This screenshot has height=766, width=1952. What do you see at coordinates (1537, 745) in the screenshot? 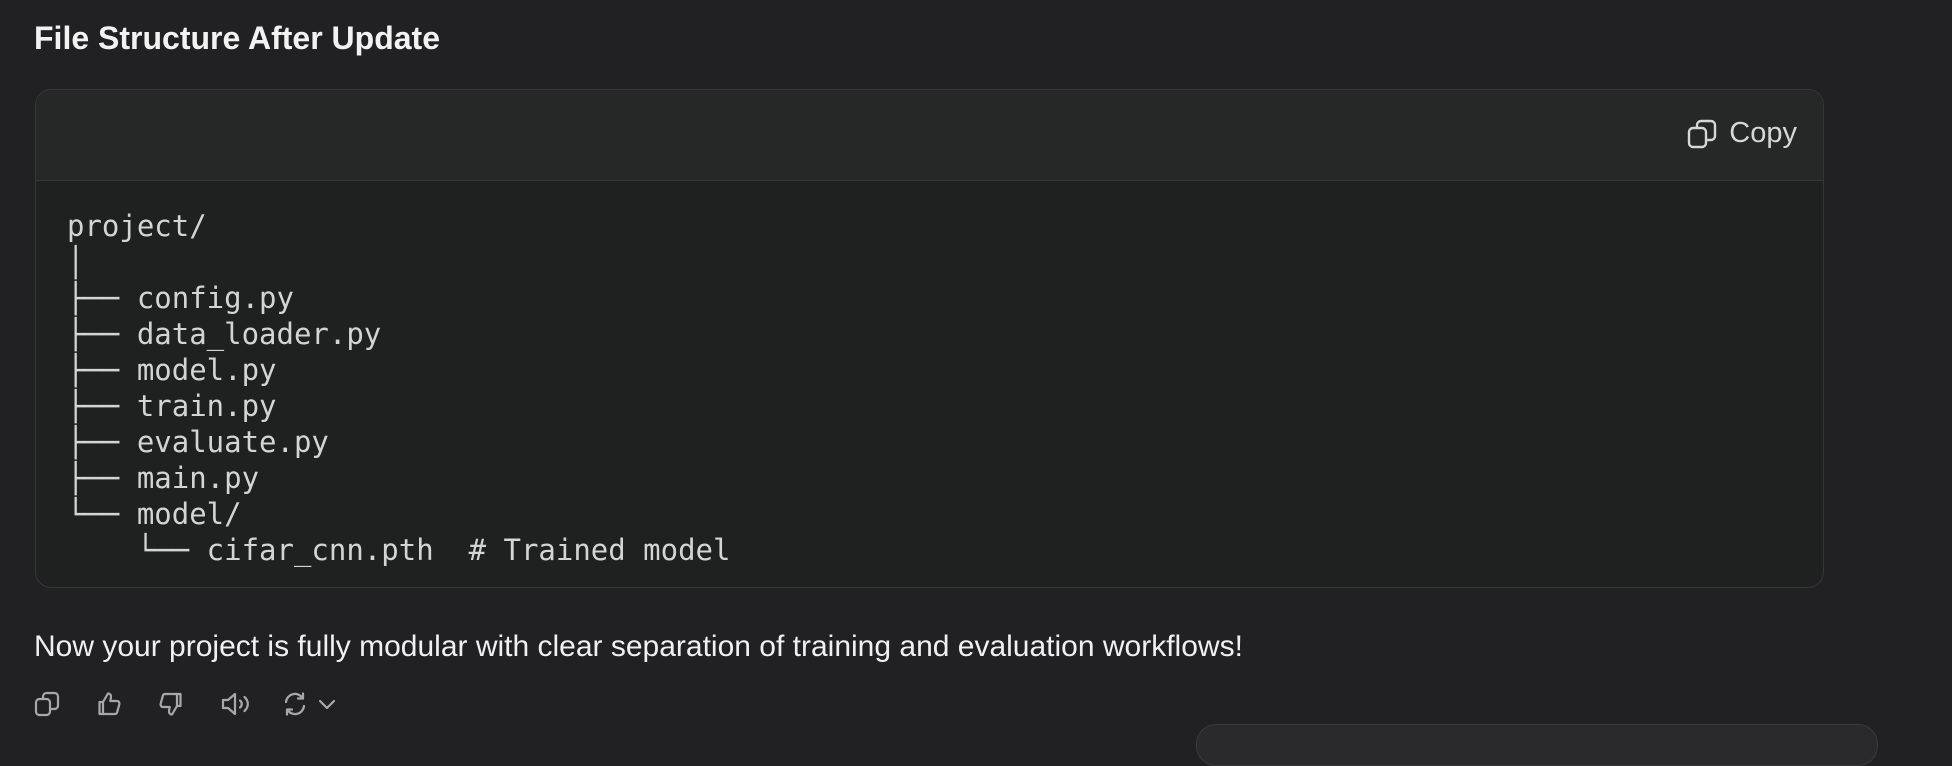
I see `message-composer` at bounding box center [1537, 745].